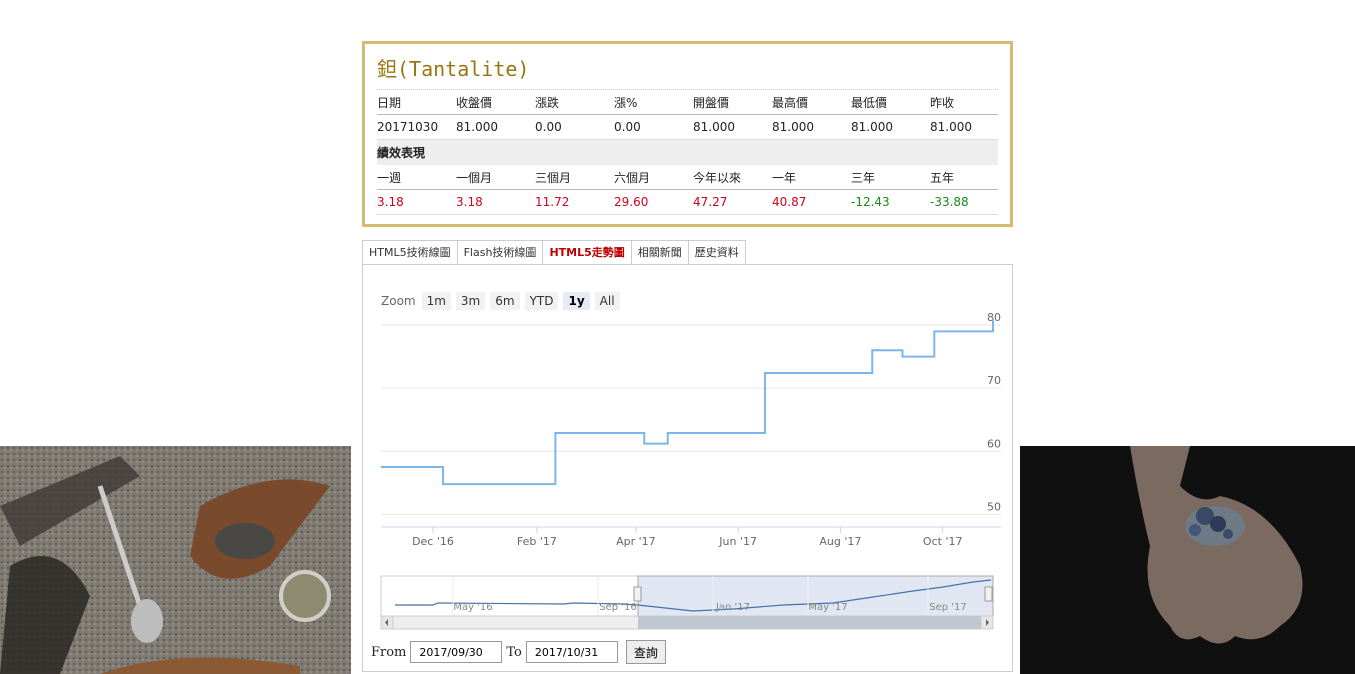  Describe the element at coordinates (408, 127) in the screenshot. I see `value-cell: 20171030` at that location.